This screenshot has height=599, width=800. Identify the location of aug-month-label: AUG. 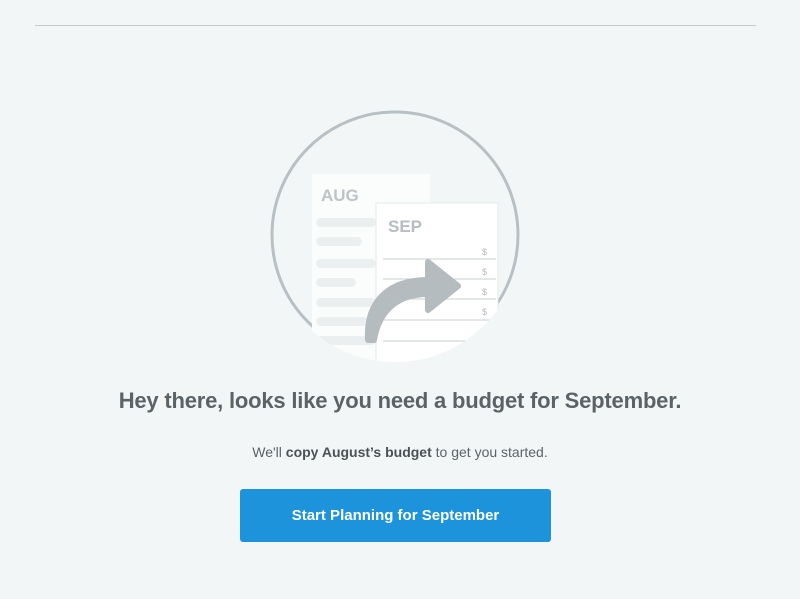
(340, 195).